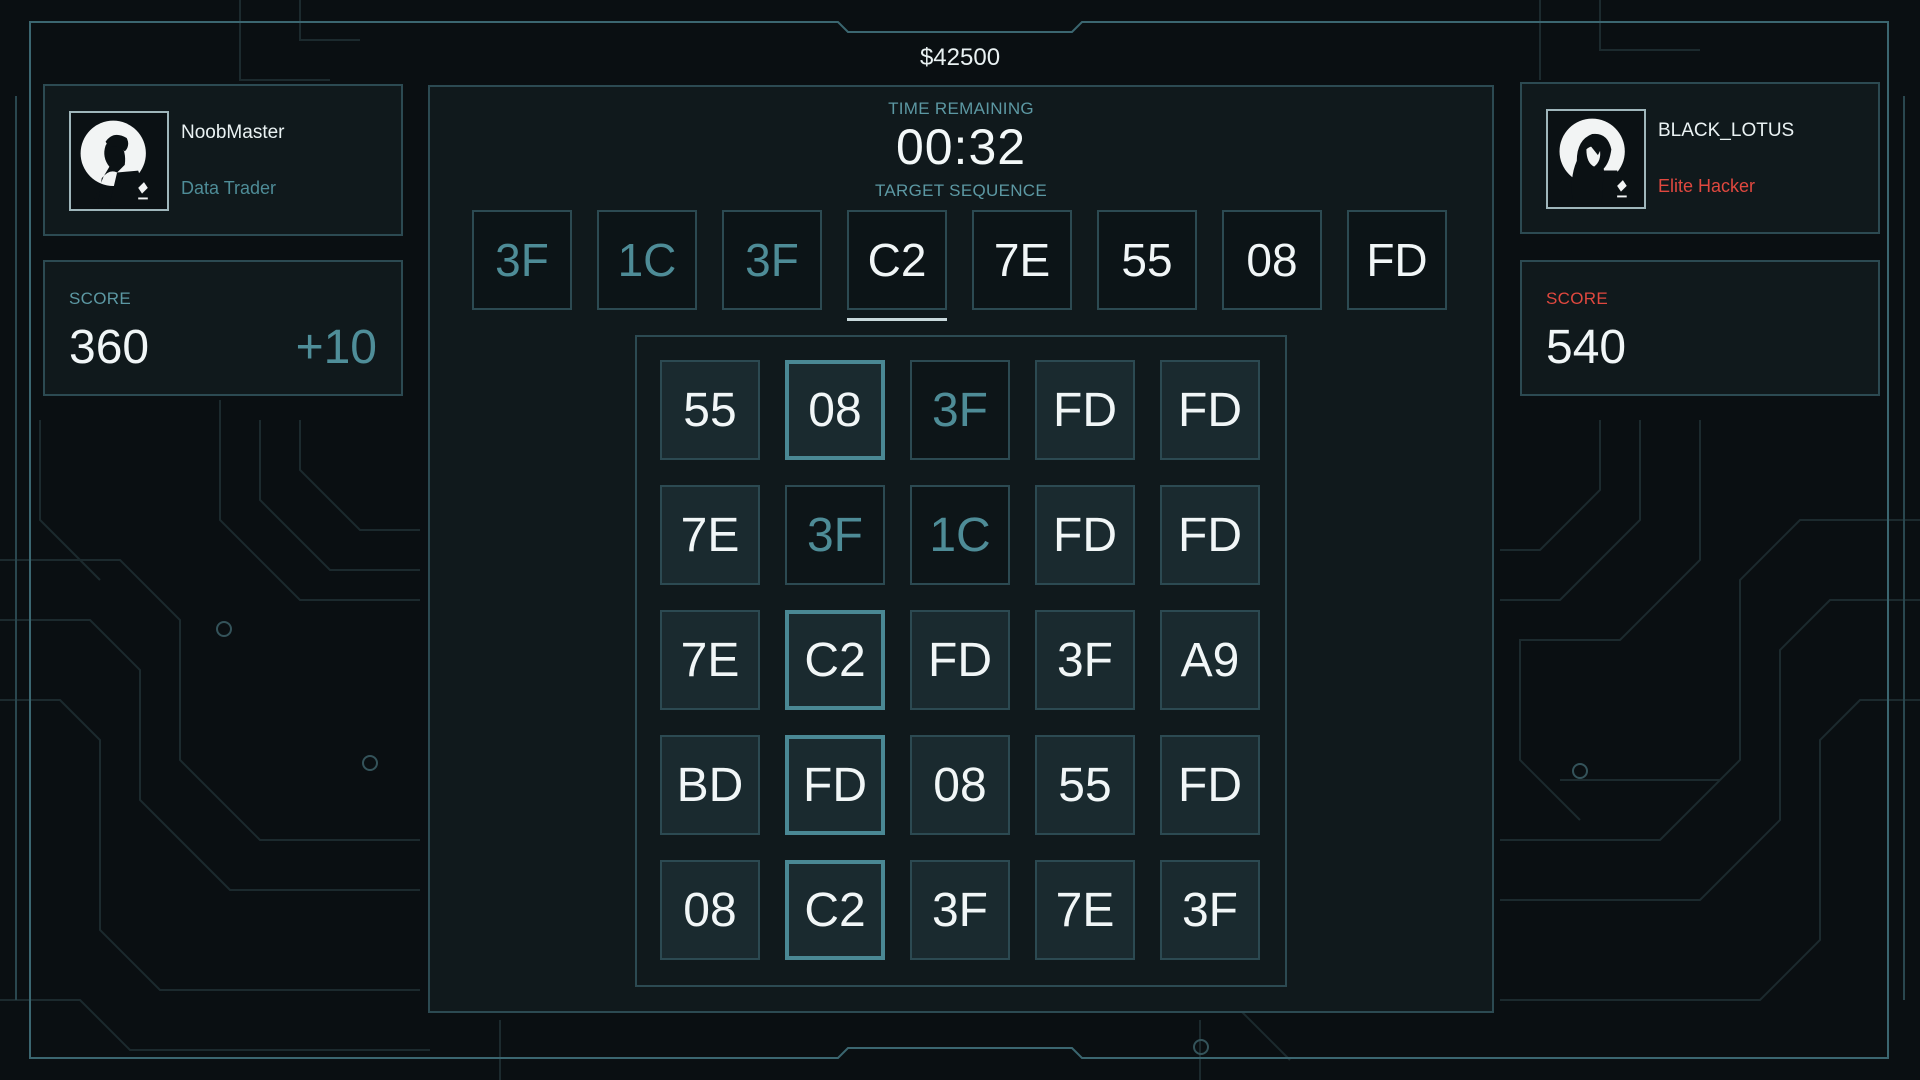  Describe the element at coordinates (109, 347) in the screenshot. I see `player-score: 360` at that location.